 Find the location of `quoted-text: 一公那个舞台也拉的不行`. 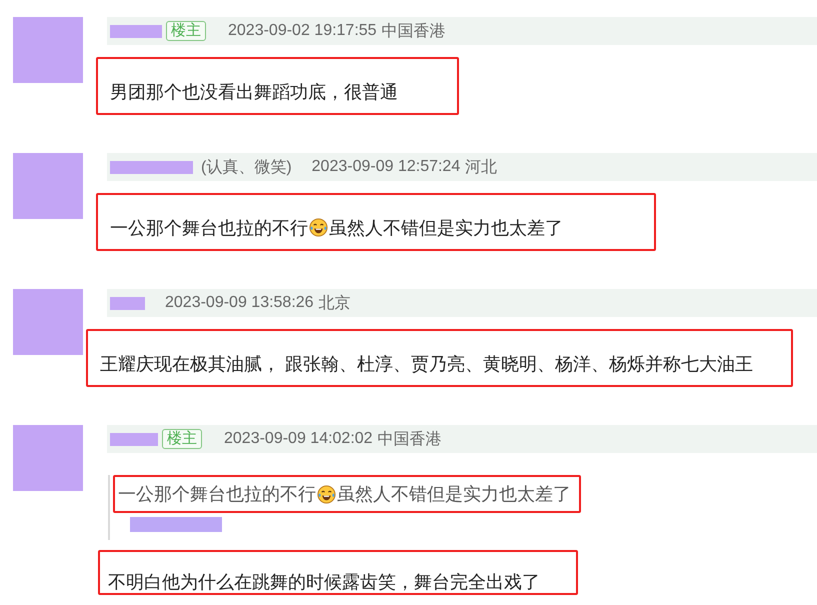

quoted-text: 一公那个舞台也拉的不行 is located at coordinates (217, 494).